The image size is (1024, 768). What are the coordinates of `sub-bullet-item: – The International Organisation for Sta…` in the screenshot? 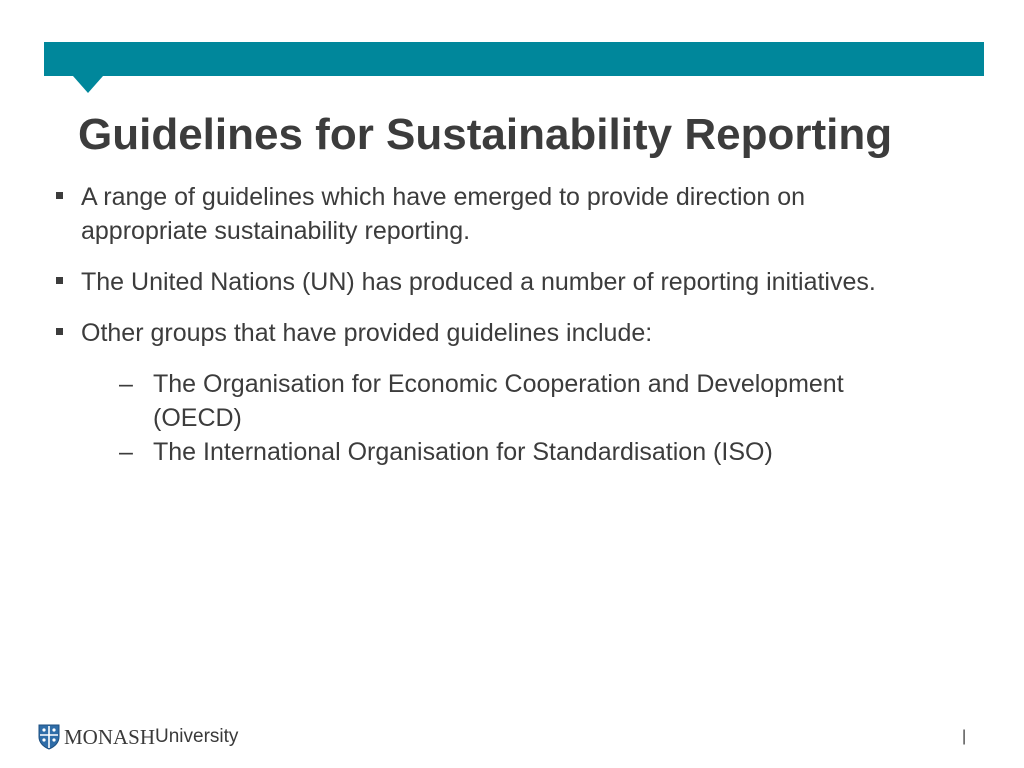 It's located at (508, 452).